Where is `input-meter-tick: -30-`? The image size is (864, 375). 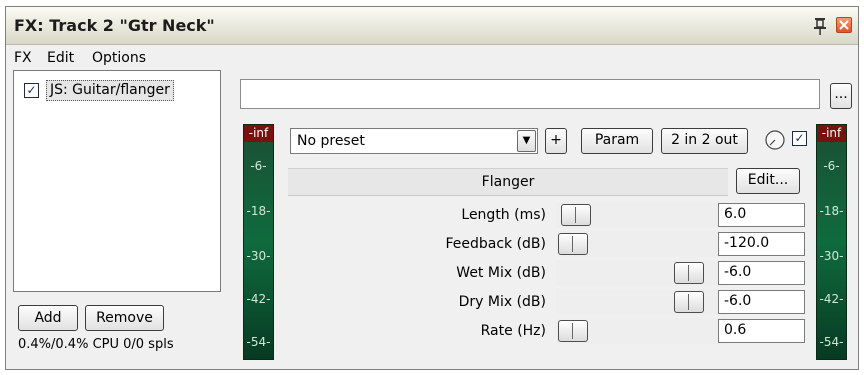
input-meter-tick: -30- is located at coordinates (258, 256).